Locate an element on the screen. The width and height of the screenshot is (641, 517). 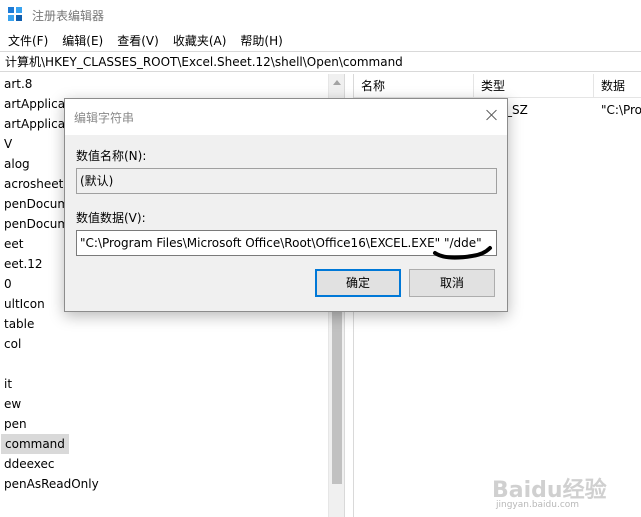
menu-bar: 文件(F) 编辑(E) 查看(V) 收藏夹(A) 帮助(H) is located at coordinates (320, 40).